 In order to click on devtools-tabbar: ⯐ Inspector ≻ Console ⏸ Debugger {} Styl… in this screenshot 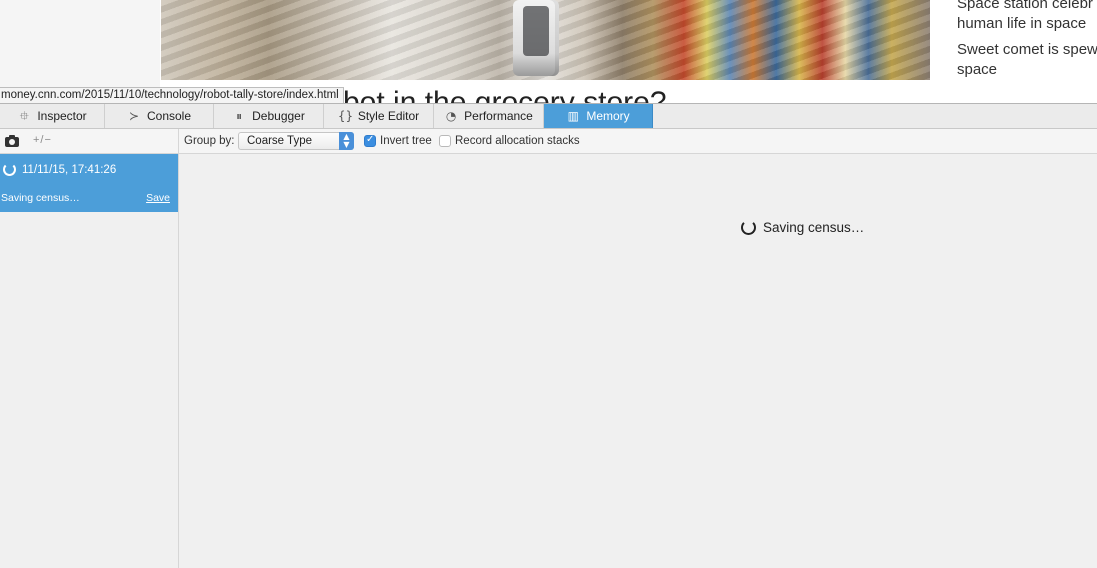, I will do `click(548, 116)`.